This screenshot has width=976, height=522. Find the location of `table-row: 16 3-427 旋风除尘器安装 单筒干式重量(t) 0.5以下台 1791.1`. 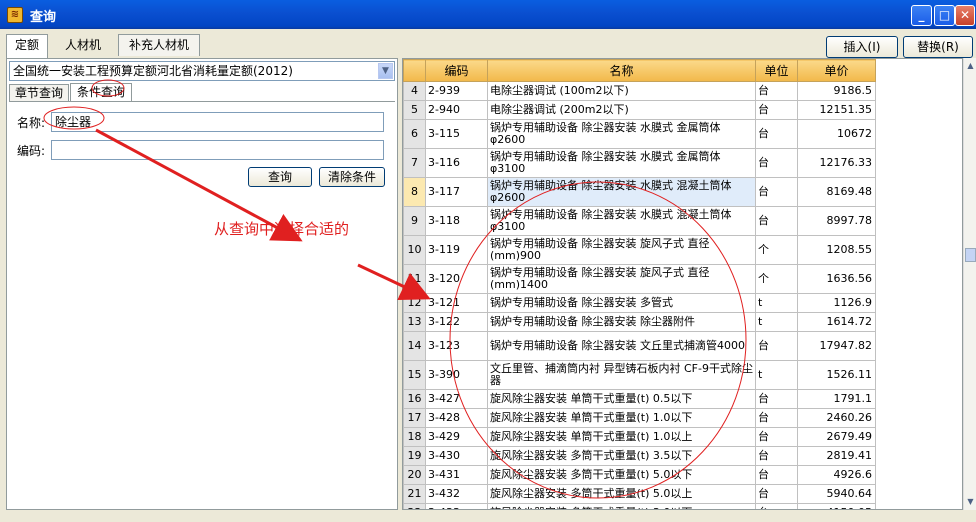

table-row: 16 3-427 旋风除尘器安装 单筒干式重量(t) 0.5以下台 1791.1 is located at coordinates (639, 399).